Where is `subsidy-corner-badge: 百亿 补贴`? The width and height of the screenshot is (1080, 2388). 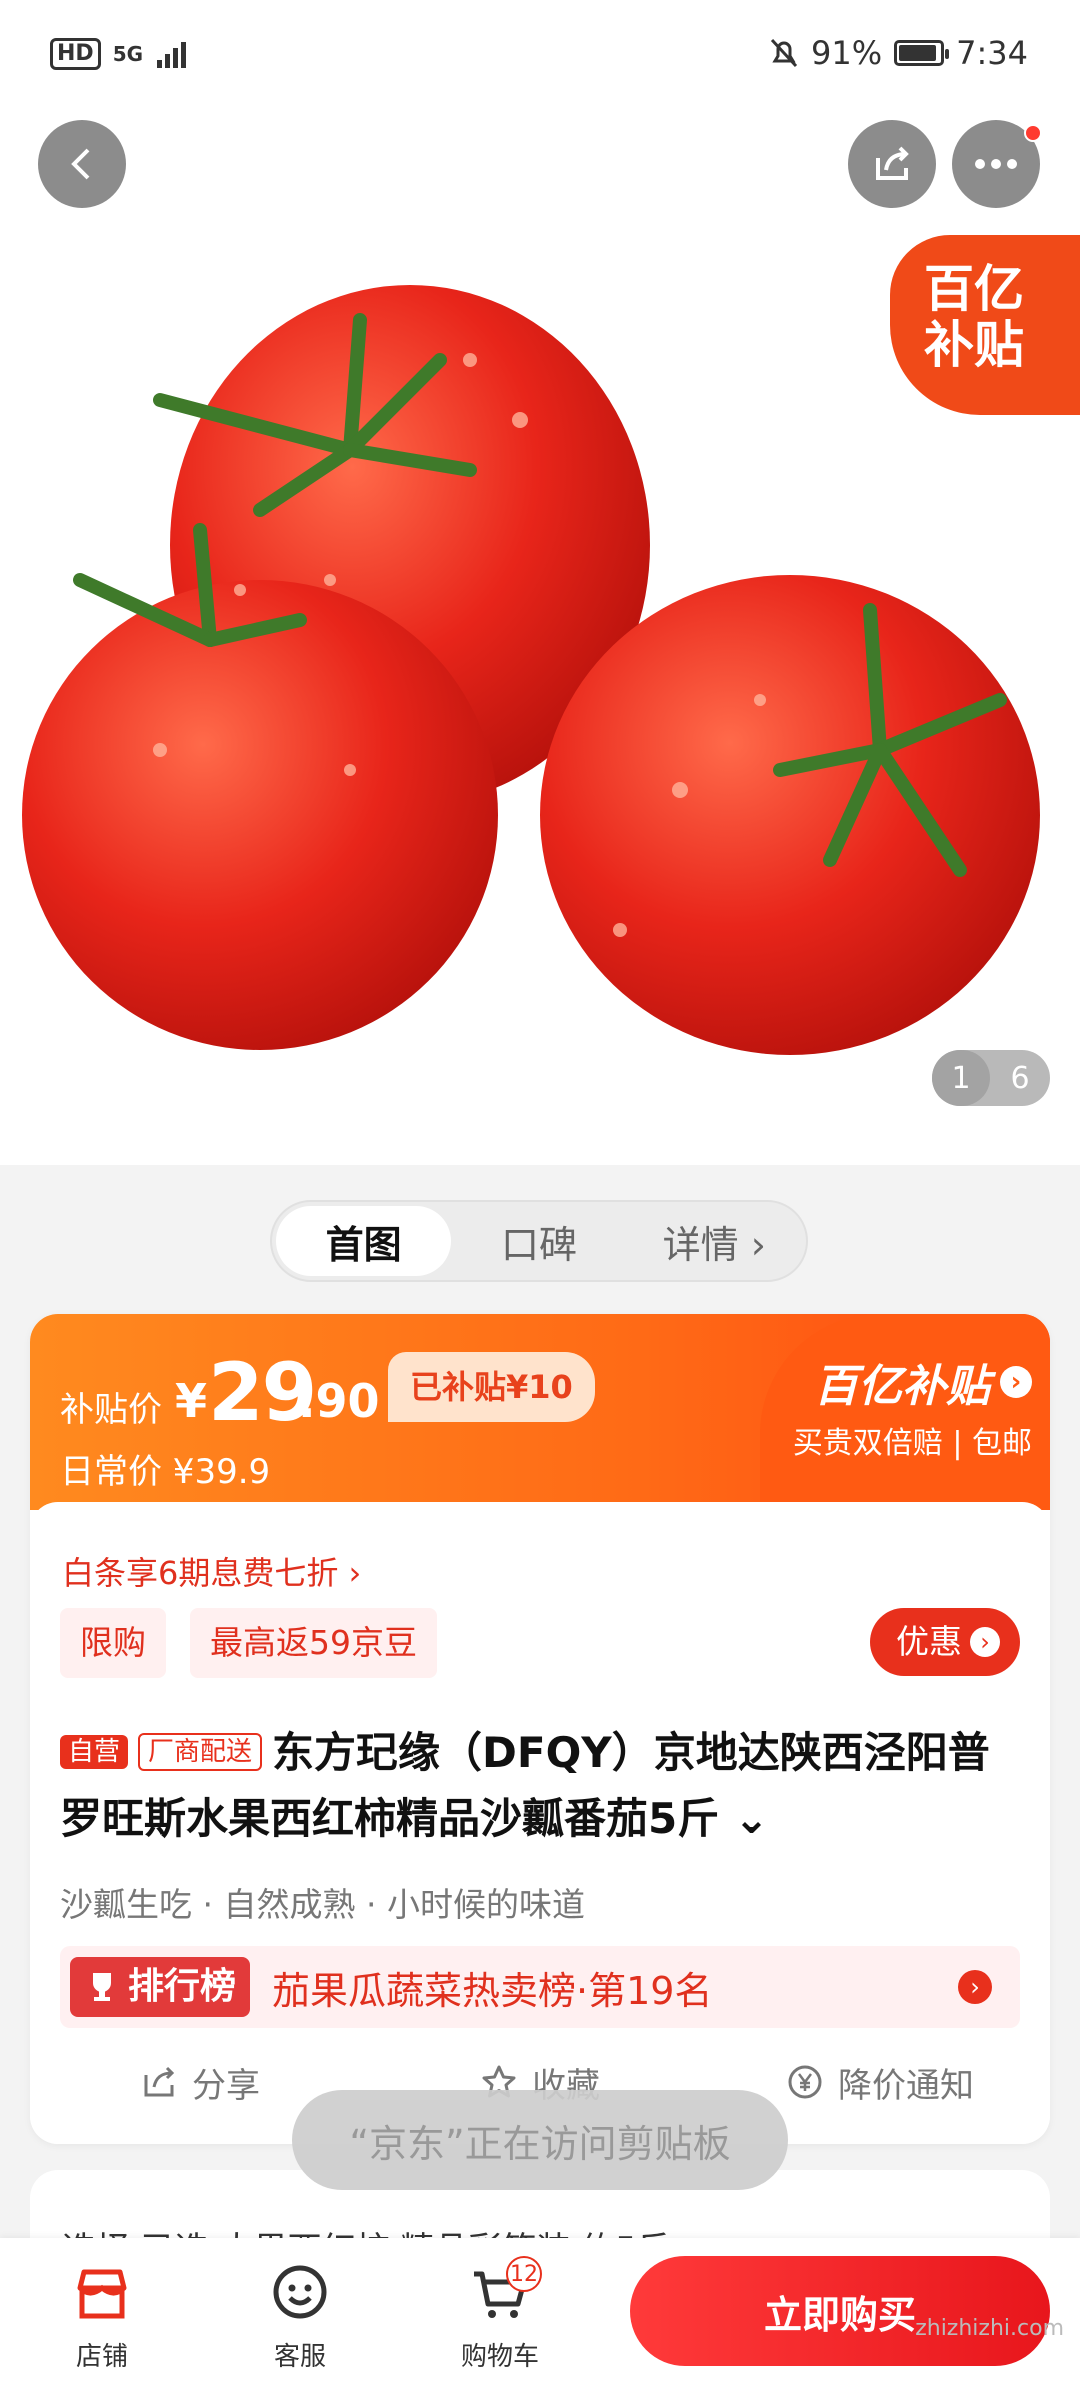
subsidy-corner-badge: 百亿 补贴 is located at coordinates (985, 325).